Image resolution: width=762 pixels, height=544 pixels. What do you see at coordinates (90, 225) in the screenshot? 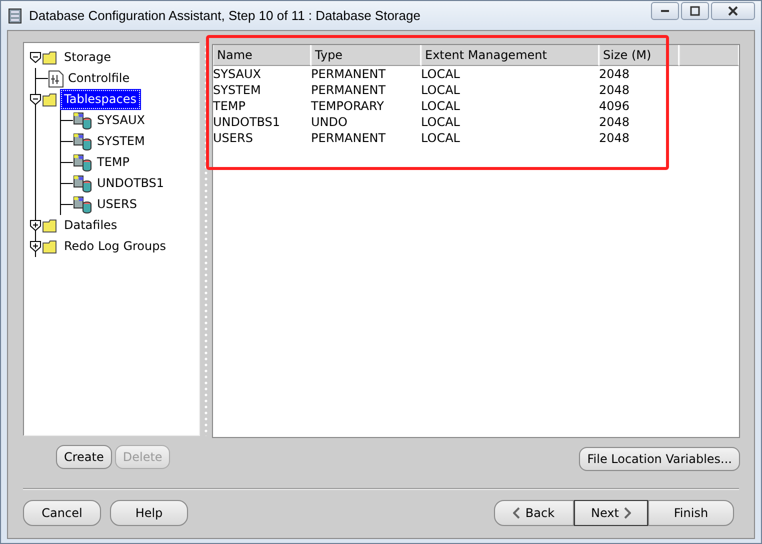
I see `tree-item: Datafiles` at bounding box center [90, 225].